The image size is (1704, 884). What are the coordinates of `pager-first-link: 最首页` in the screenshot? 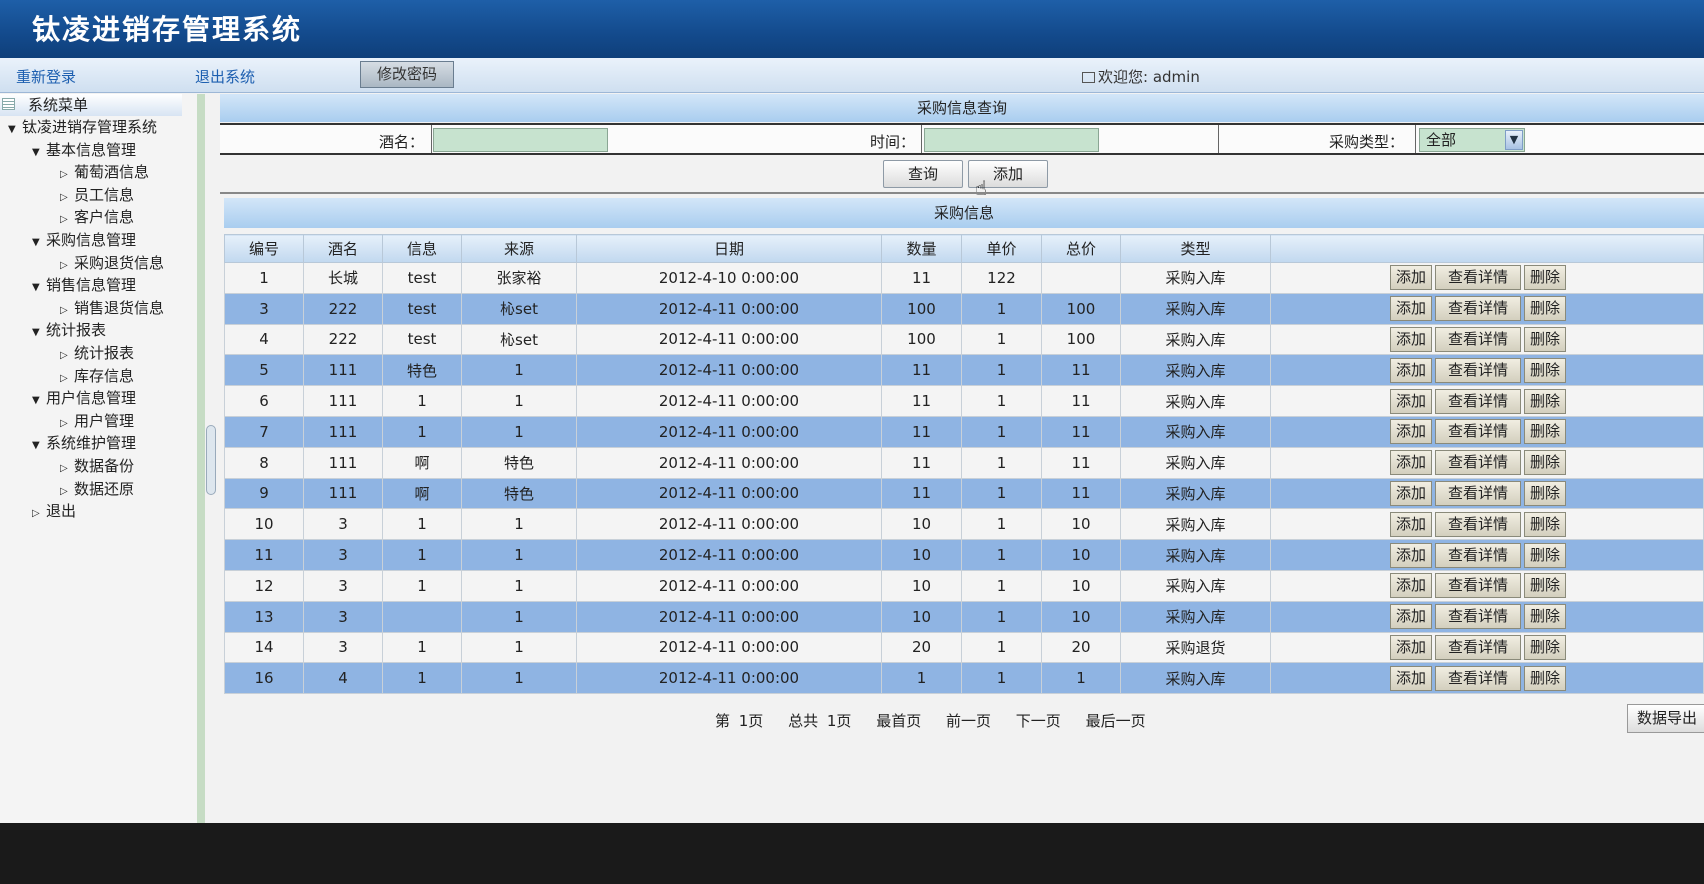 It's located at (898, 721).